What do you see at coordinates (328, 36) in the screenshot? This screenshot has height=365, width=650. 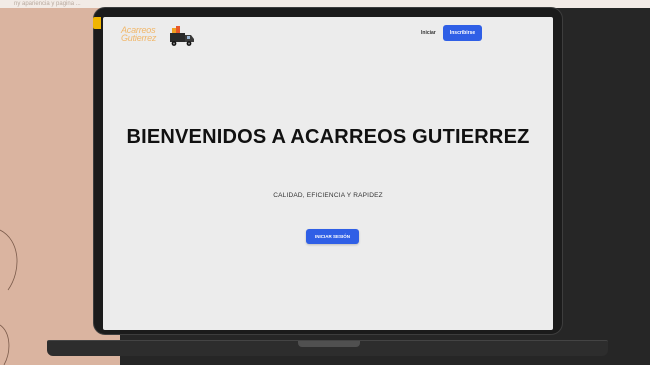 I see `navbar: Acarreos Gutierrez Iniciar Inscribirse` at bounding box center [328, 36].